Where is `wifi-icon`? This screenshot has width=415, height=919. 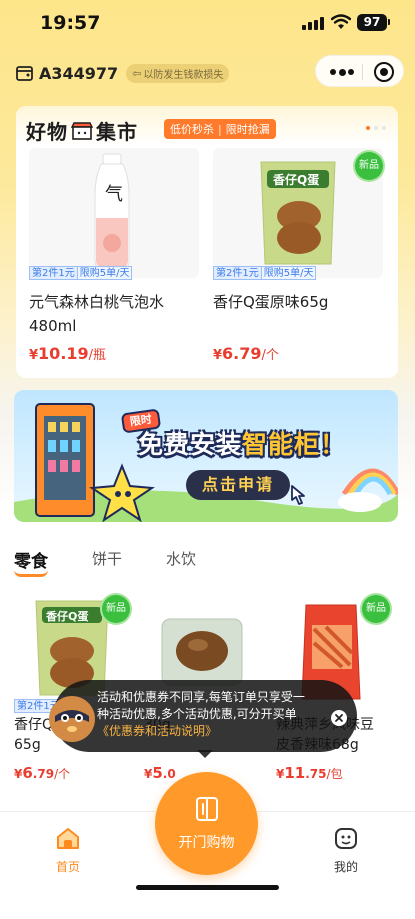
wifi-icon is located at coordinates (341, 21).